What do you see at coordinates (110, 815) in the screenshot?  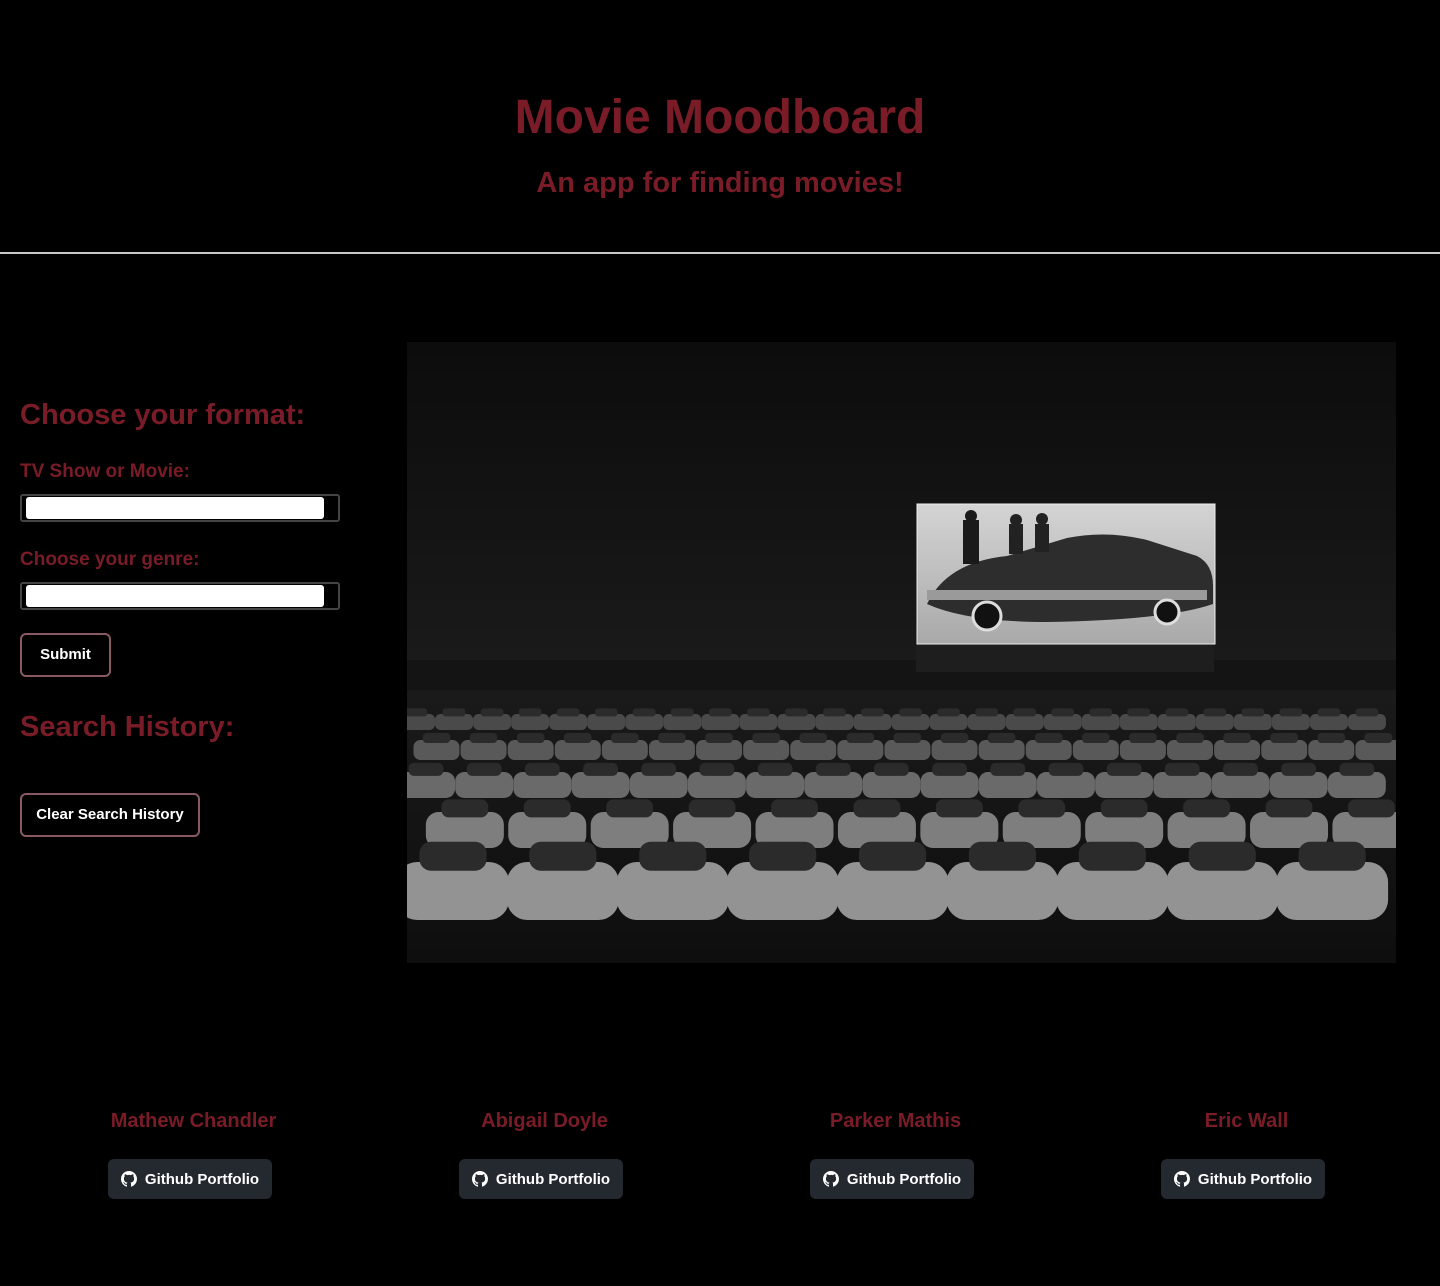 I see `clear-history-button: Clear Search History` at bounding box center [110, 815].